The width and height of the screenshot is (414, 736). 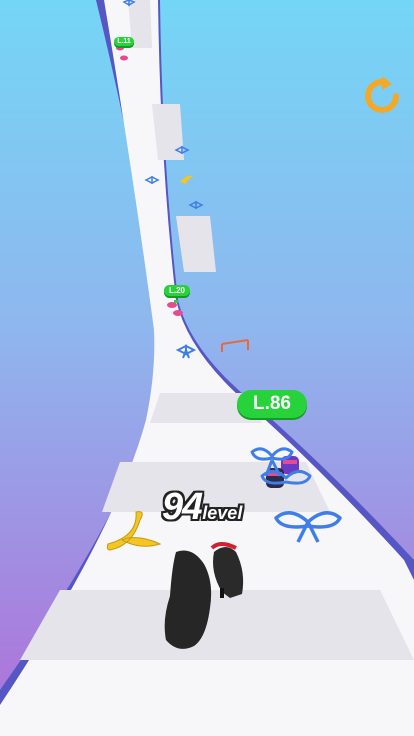 What do you see at coordinates (272, 404) in the screenshot?
I see `enemy-level-badge: L.86` at bounding box center [272, 404].